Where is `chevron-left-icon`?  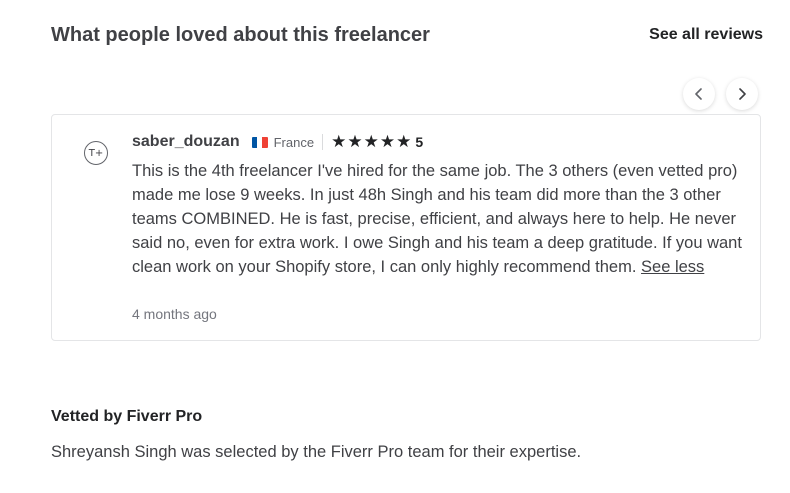 chevron-left-icon is located at coordinates (698, 94).